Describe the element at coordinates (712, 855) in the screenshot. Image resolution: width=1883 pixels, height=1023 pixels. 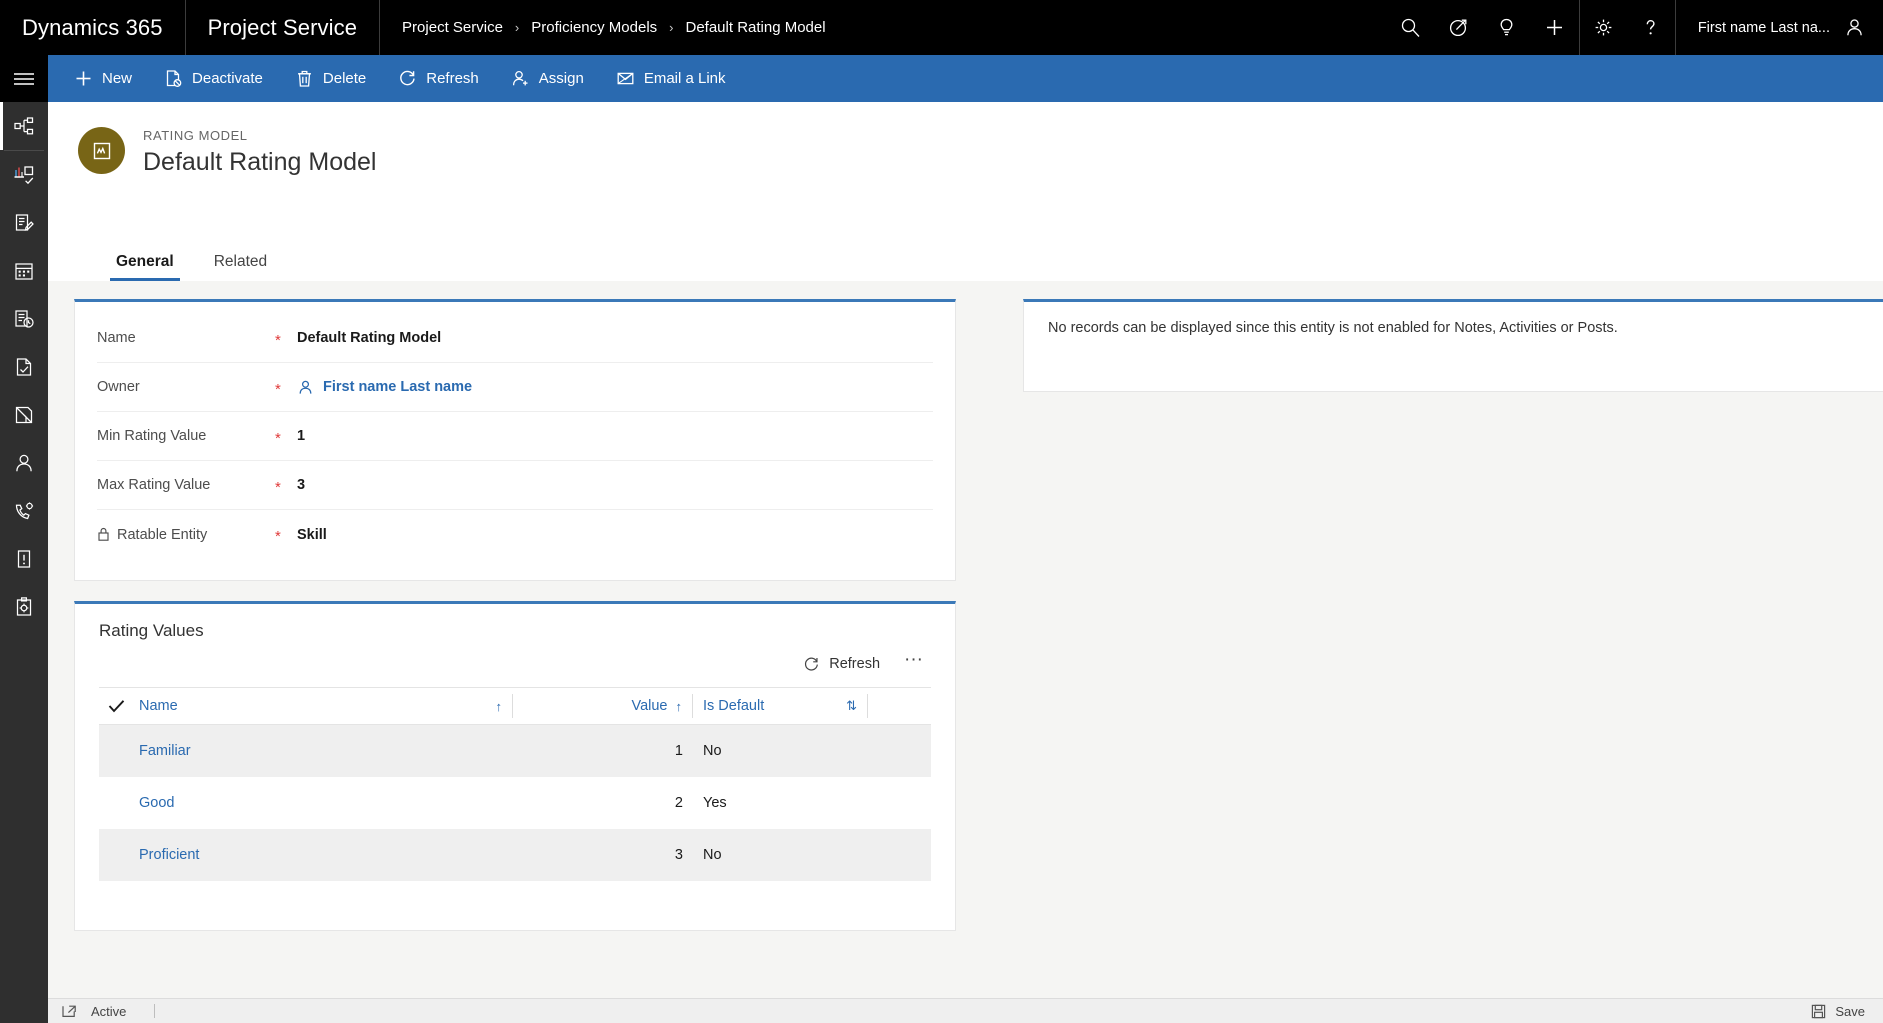
I see `row-is-default-cell: No` at that location.